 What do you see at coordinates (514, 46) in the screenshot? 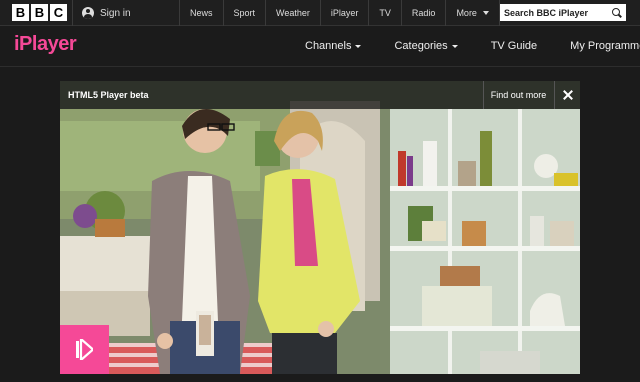
I see `nav-tv-guide: TV Guide` at bounding box center [514, 46].